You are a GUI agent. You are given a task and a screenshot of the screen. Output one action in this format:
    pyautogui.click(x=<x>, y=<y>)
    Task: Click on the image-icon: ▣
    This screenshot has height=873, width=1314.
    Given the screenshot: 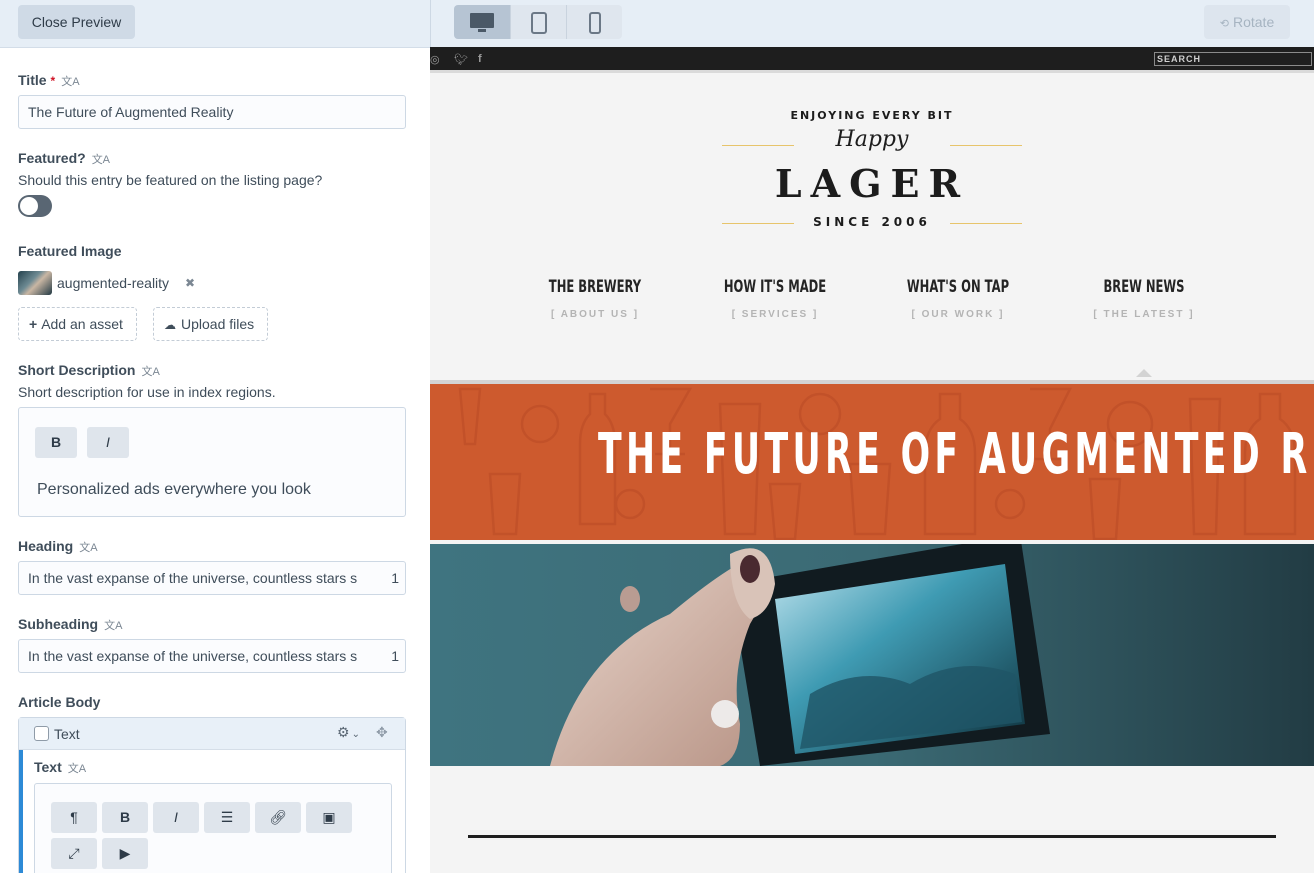 What is the action you would take?
    pyautogui.click(x=329, y=817)
    